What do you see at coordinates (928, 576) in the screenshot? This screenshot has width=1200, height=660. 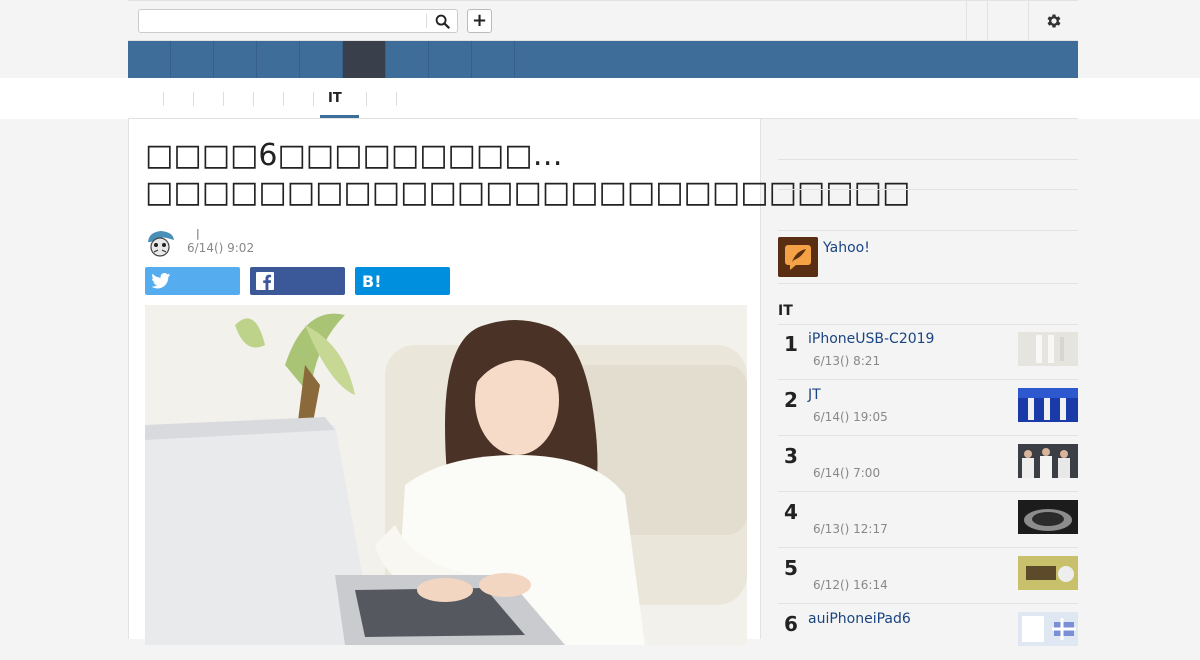 I see `ranking-item-5: 5 6/12() 16:14` at bounding box center [928, 576].